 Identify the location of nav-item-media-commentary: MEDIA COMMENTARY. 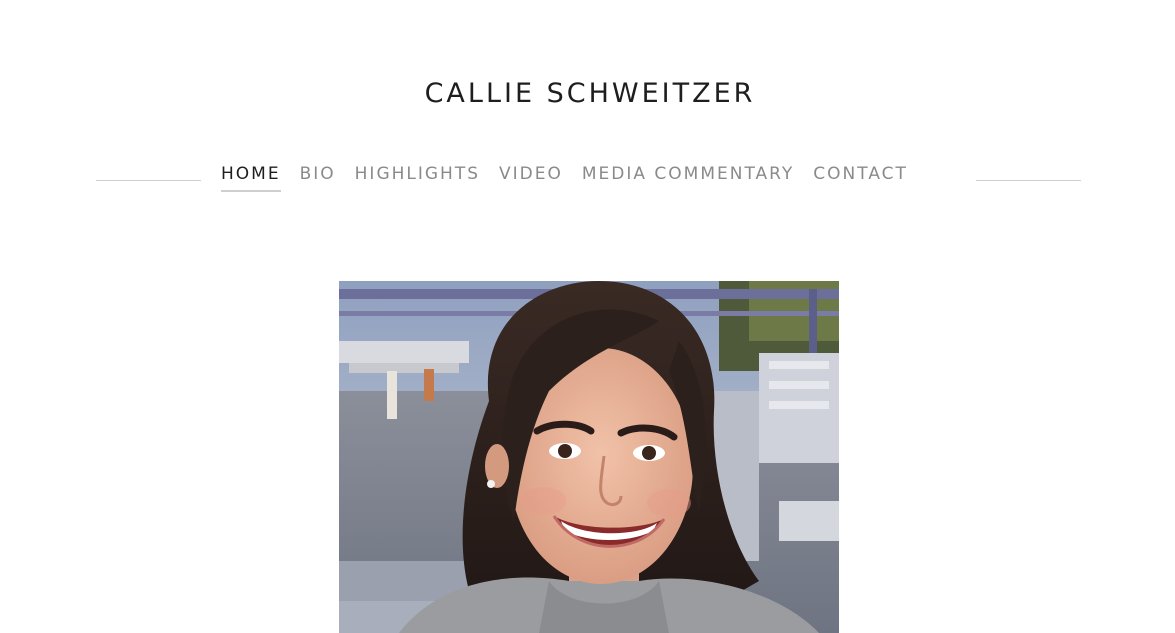
(688, 178).